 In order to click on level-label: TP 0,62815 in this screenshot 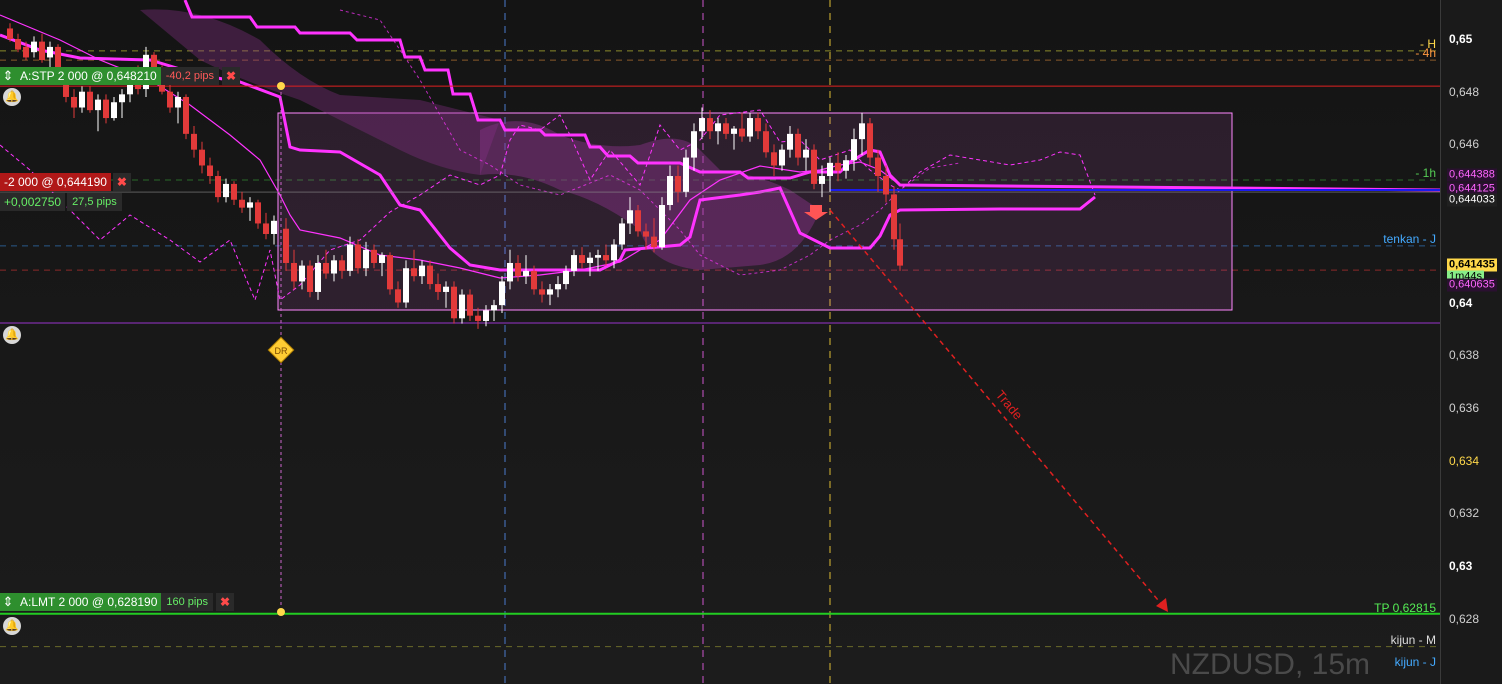, I will do `click(1405, 607)`.